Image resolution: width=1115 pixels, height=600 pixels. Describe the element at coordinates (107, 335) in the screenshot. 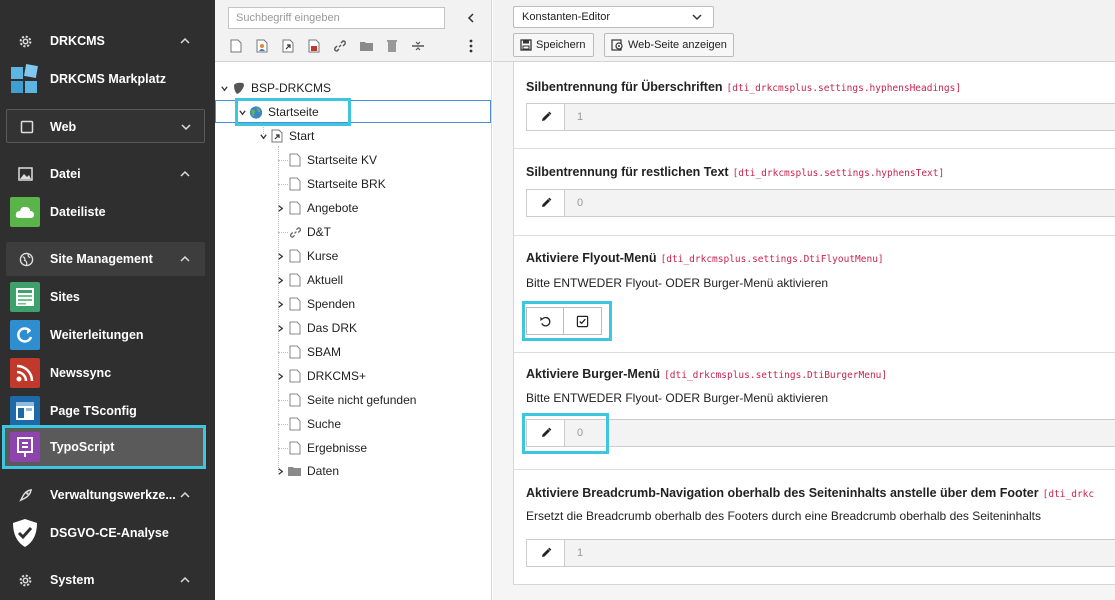

I see `sidebar-item-weiterleitungen: Weiterleitungen` at that location.